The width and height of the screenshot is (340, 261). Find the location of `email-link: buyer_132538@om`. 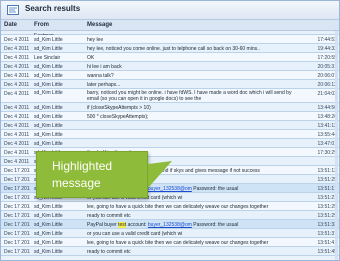

email-link: buyer_132538@om is located at coordinates (170, 225).